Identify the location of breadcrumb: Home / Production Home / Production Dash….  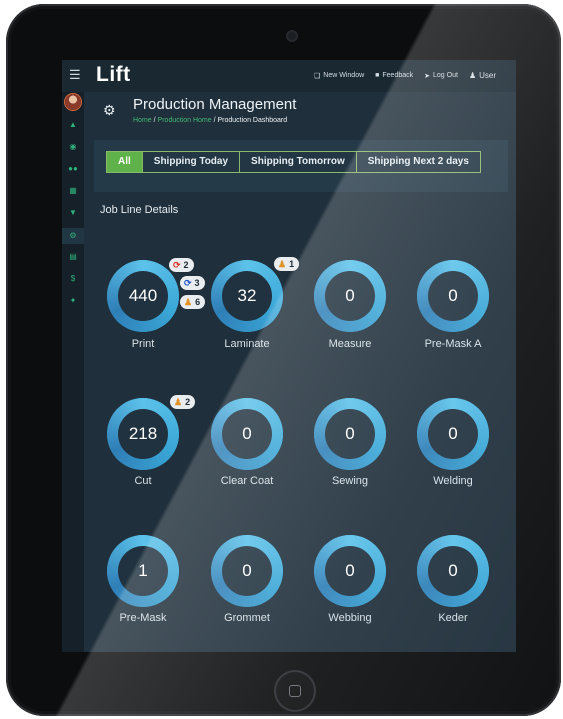
(210, 120).